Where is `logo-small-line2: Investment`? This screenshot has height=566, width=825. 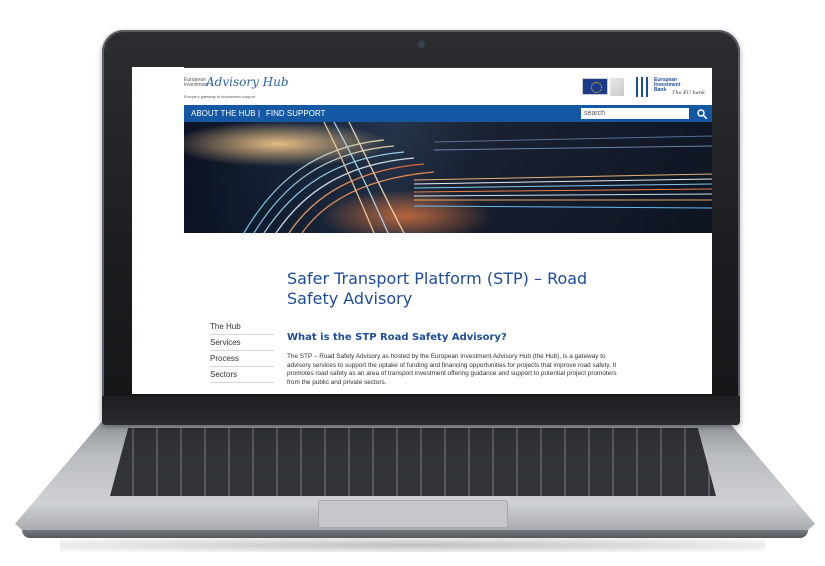
logo-small-line2: Investment is located at coordinates (196, 85).